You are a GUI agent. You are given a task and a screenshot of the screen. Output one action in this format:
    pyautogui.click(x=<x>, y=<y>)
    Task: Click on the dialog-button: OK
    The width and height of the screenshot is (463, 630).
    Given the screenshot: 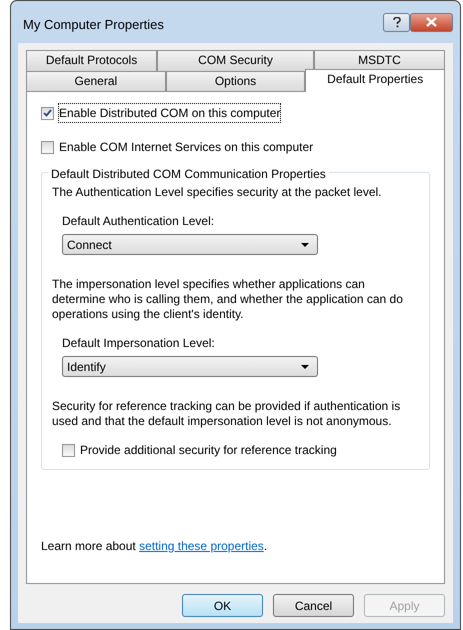 What is the action you would take?
    pyautogui.click(x=222, y=605)
    